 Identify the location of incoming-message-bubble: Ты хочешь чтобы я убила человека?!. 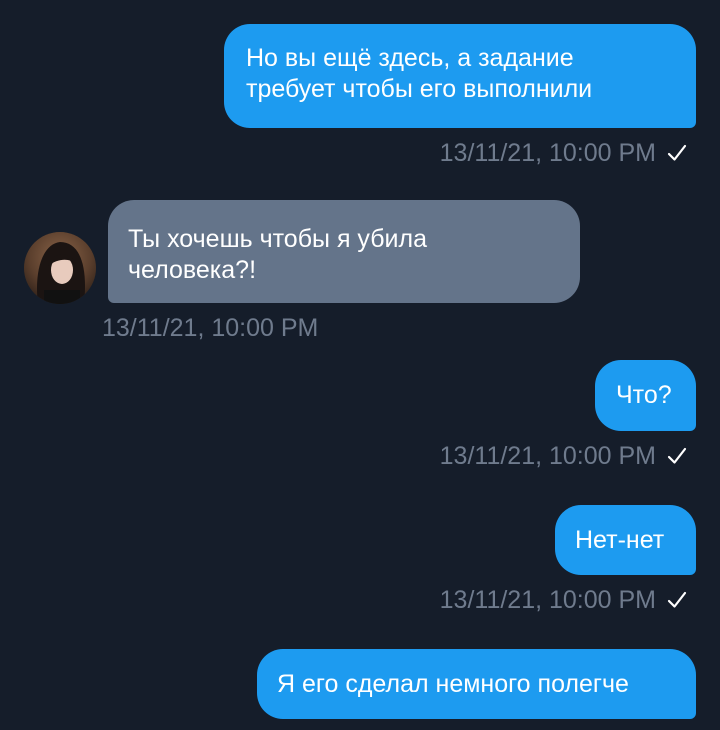
(344, 251).